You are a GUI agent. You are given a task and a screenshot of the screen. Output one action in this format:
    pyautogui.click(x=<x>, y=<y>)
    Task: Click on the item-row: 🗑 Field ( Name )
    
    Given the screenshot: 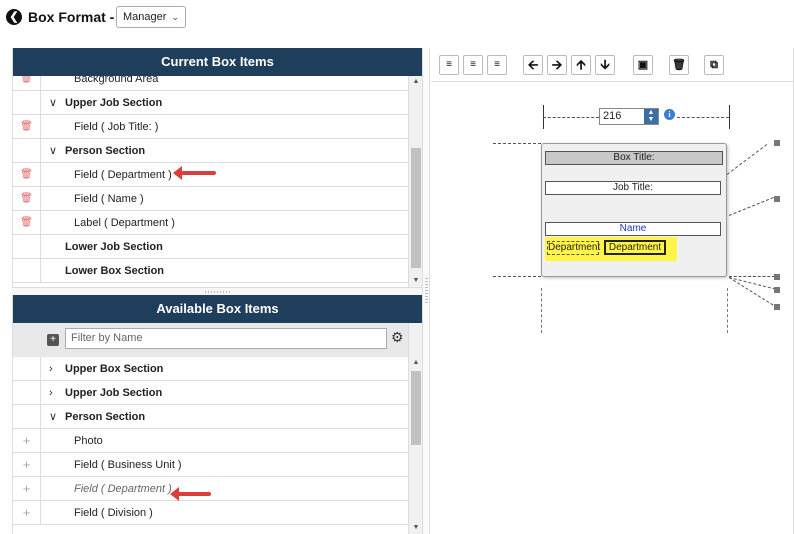 What is the action you would take?
    pyautogui.click(x=211, y=199)
    